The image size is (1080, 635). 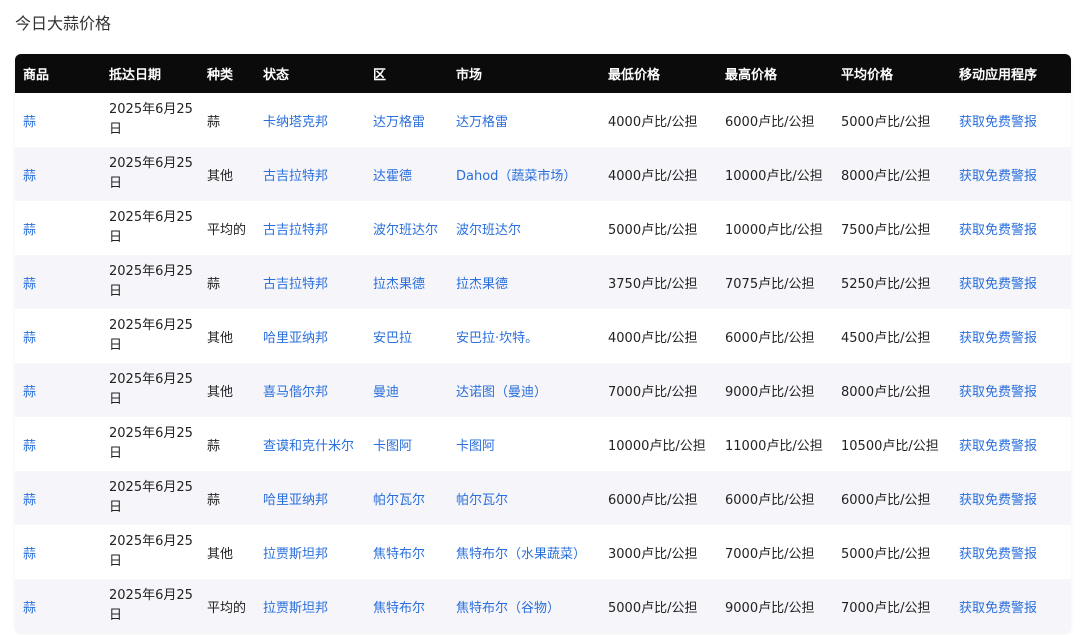 I want to click on market-link: 波尔班达尔, so click(x=488, y=230).